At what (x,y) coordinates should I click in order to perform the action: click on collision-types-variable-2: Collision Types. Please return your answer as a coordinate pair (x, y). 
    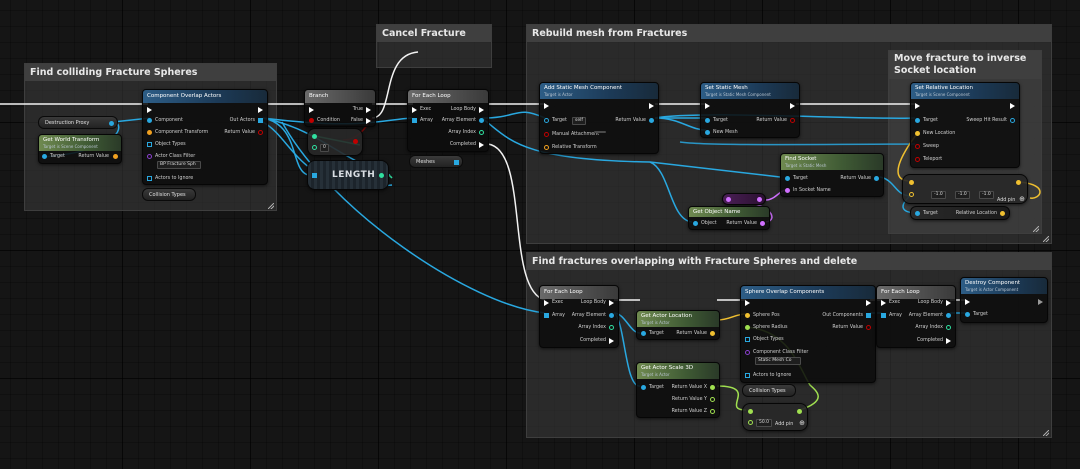
    Looking at the image, I should click on (769, 390).